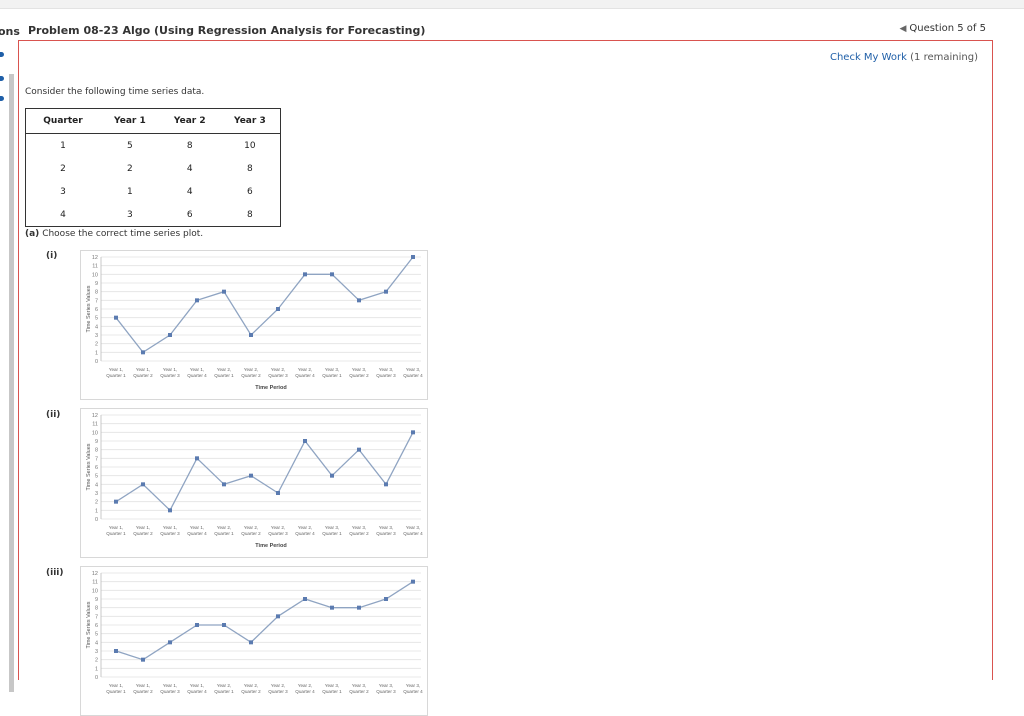 The height and width of the screenshot is (716, 1024). I want to click on question-intro: Consider the following time series data., so click(115, 92).